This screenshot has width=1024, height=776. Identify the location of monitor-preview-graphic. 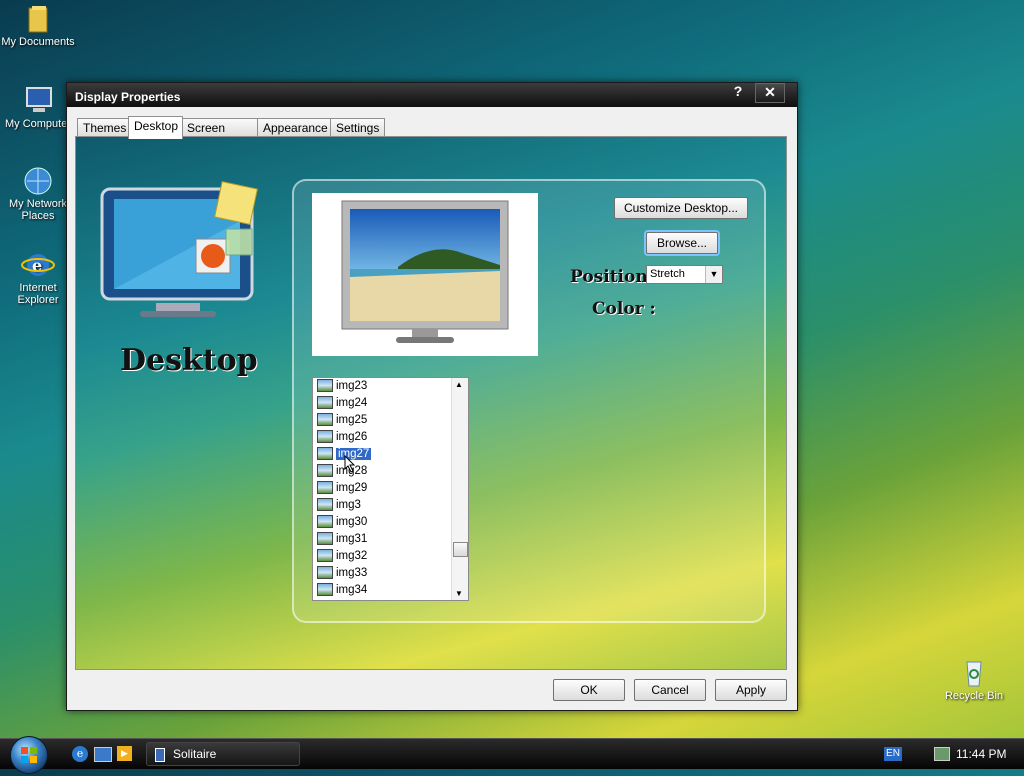
(425, 271).